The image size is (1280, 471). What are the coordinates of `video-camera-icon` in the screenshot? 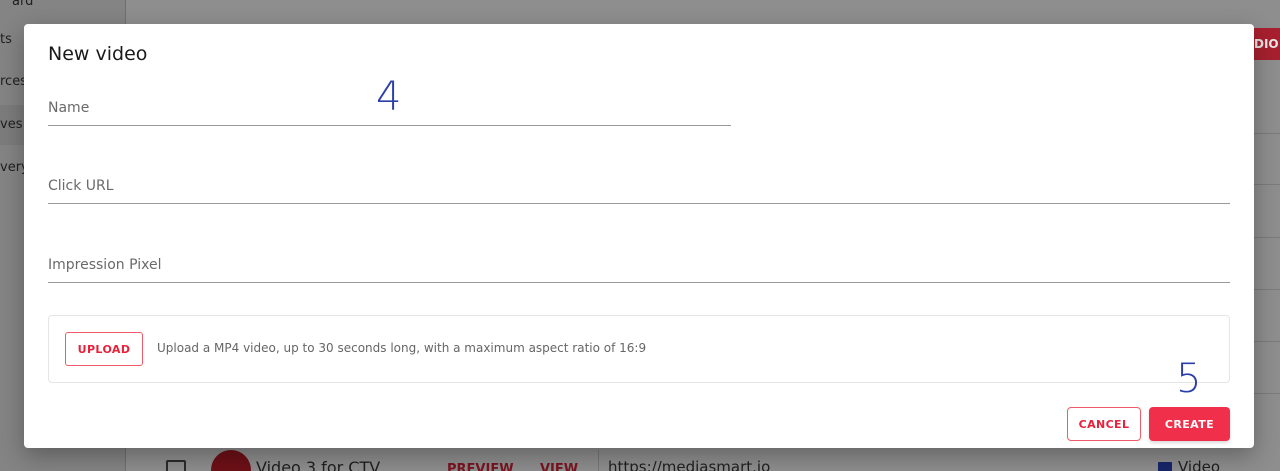 It's located at (1165, 466).